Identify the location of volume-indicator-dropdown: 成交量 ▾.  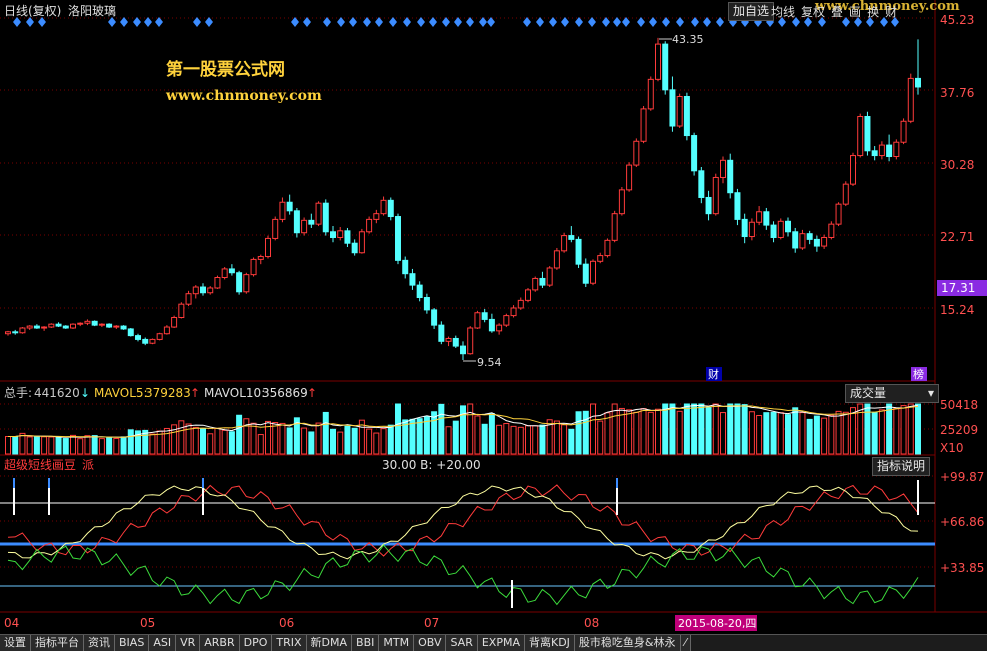
(892, 393).